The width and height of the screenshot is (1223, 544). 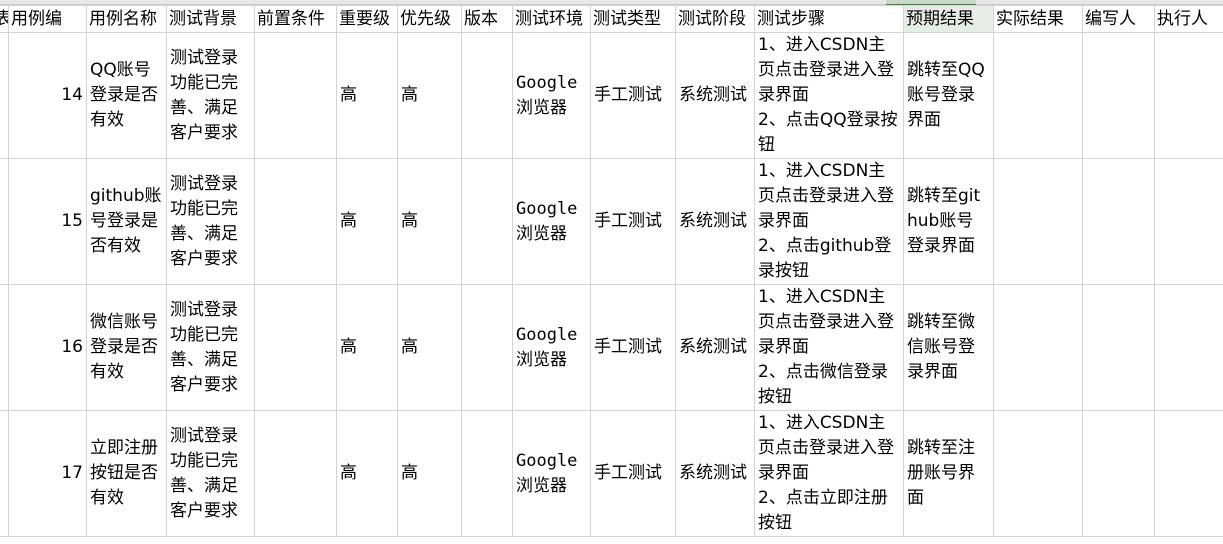 I want to click on cell-expected: 跳转至QQ账号登录界面, so click(x=948, y=95).